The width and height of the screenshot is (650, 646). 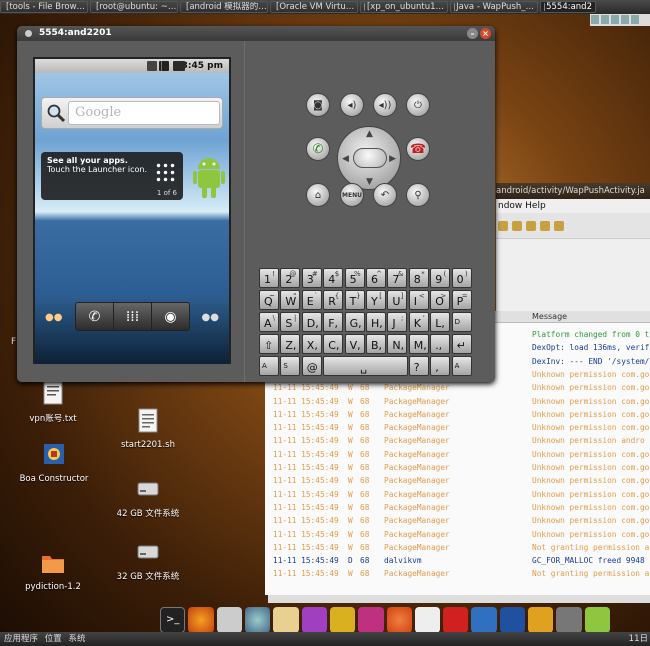 What do you see at coordinates (333, 278) in the screenshot?
I see `key-4: 4 $` at bounding box center [333, 278].